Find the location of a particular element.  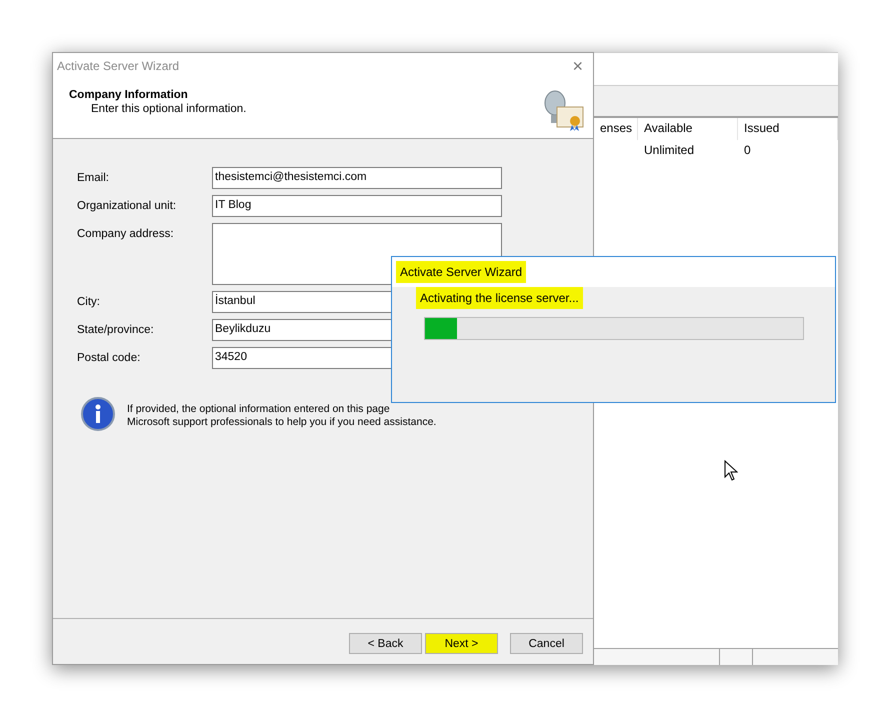

dialog-title: Activate Server Wizard is located at coordinates (461, 272).